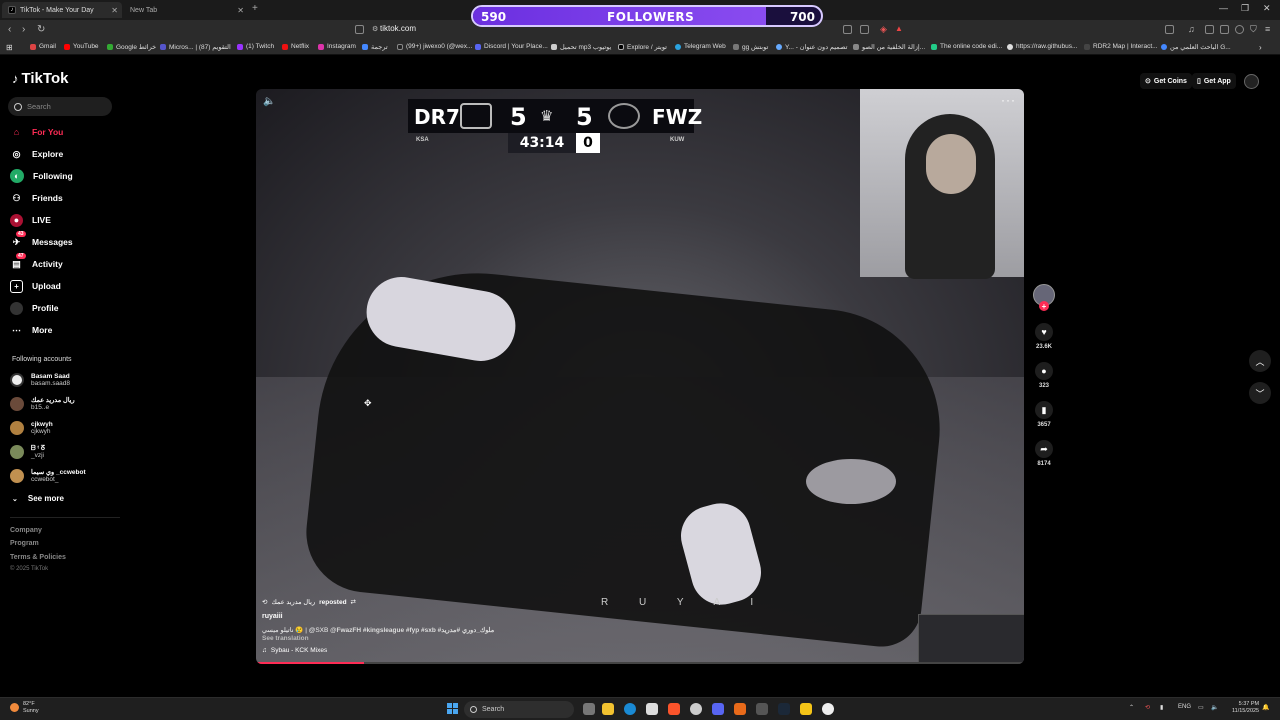  Describe the element at coordinates (652, 709) in the screenshot. I see `store-icon` at that location.